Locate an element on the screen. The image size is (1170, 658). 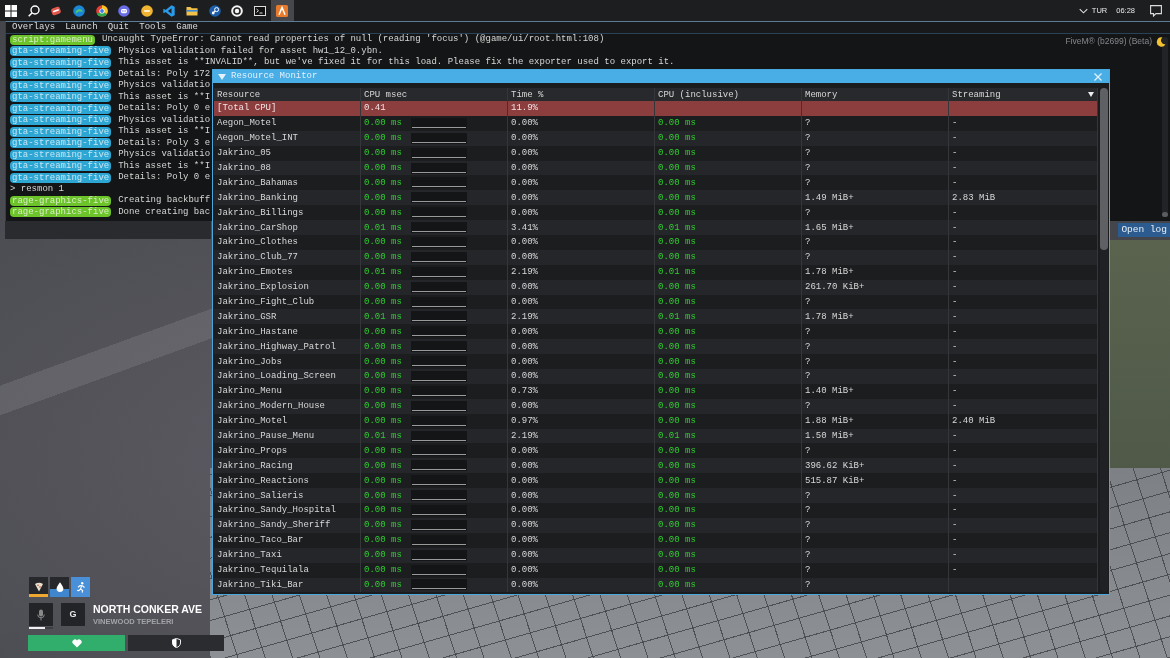
console-input is located at coordinates (108, 230).